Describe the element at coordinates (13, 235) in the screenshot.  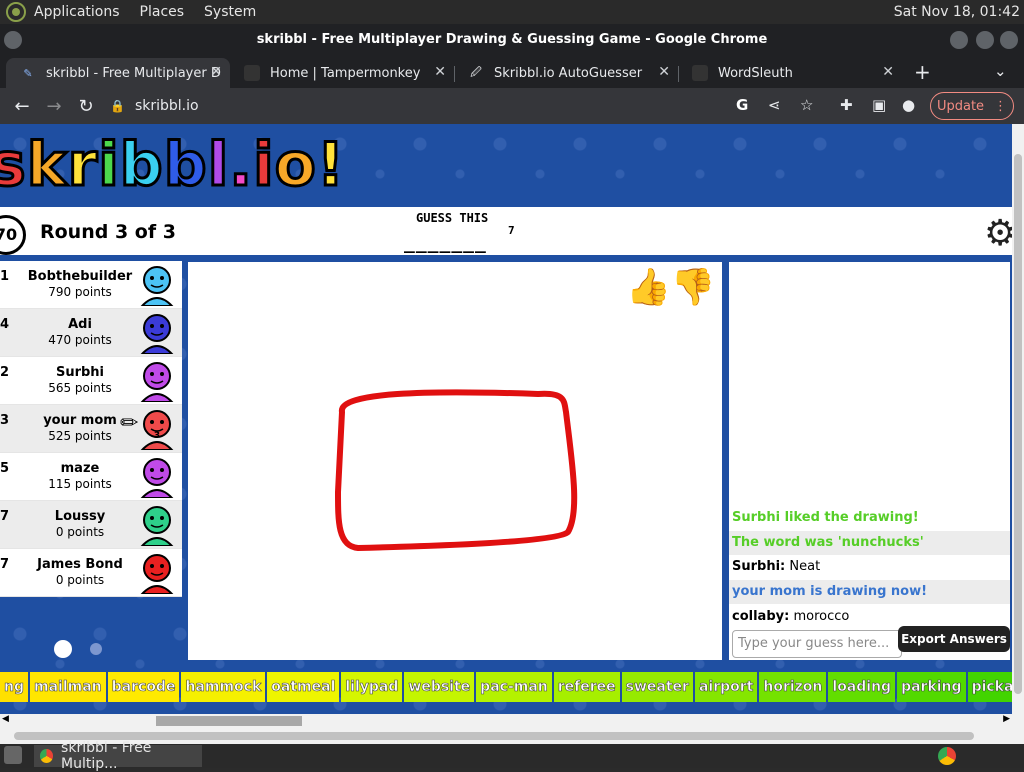
I see `timer-clock: 70` at that location.